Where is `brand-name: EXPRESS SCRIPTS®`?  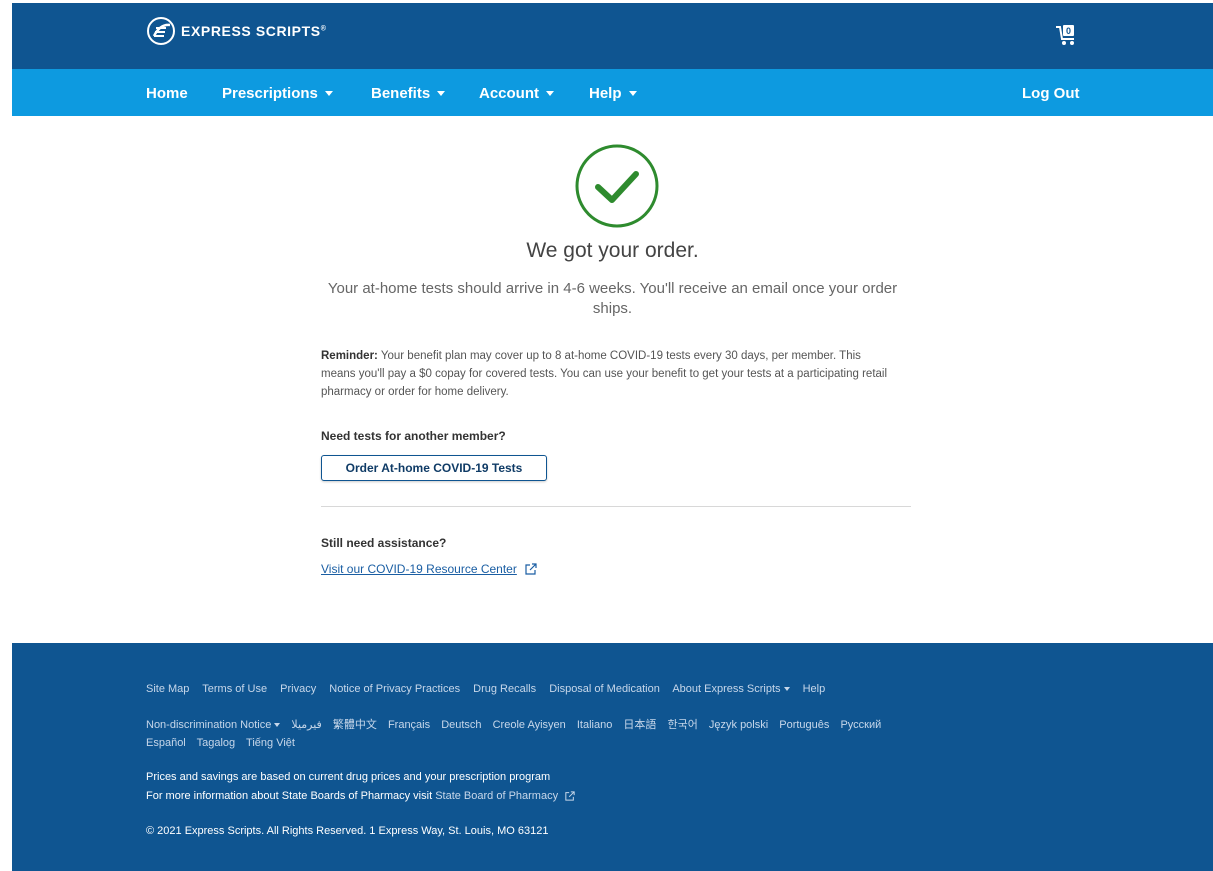 brand-name: EXPRESS SCRIPTS® is located at coordinates (254, 31).